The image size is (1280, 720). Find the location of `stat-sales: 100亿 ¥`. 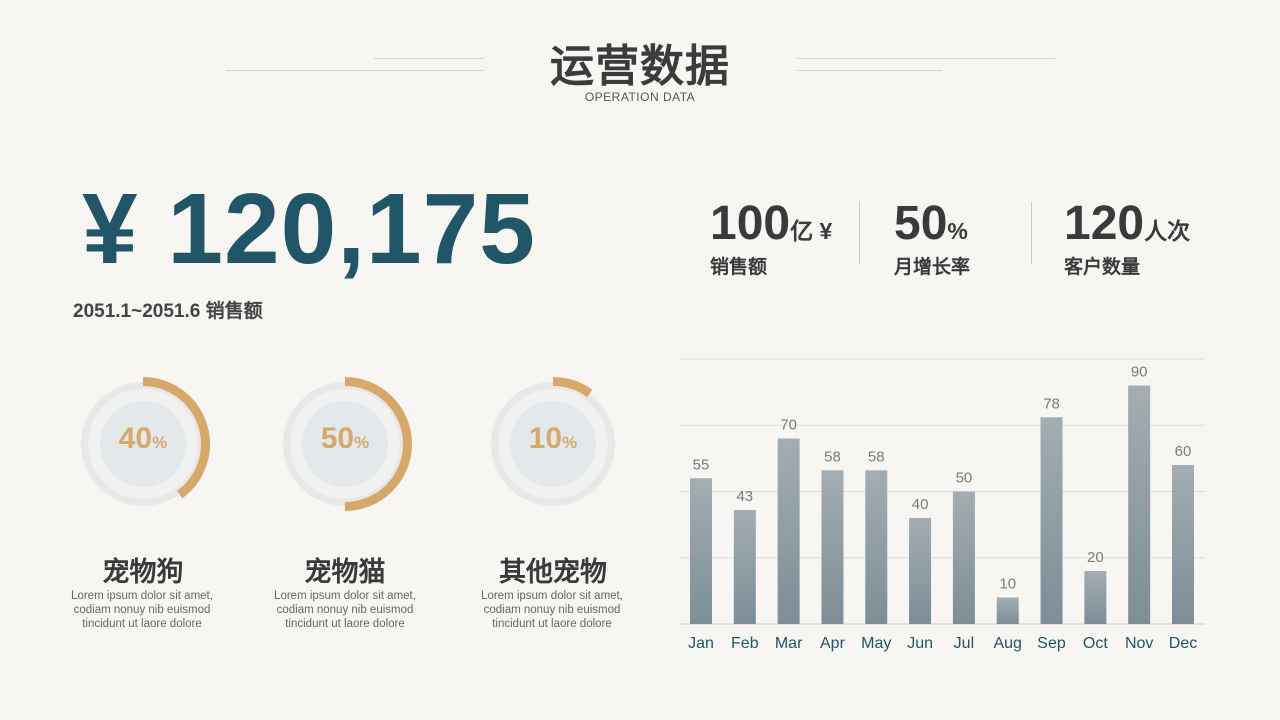

stat-sales: 100亿 ¥ is located at coordinates (771, 223).